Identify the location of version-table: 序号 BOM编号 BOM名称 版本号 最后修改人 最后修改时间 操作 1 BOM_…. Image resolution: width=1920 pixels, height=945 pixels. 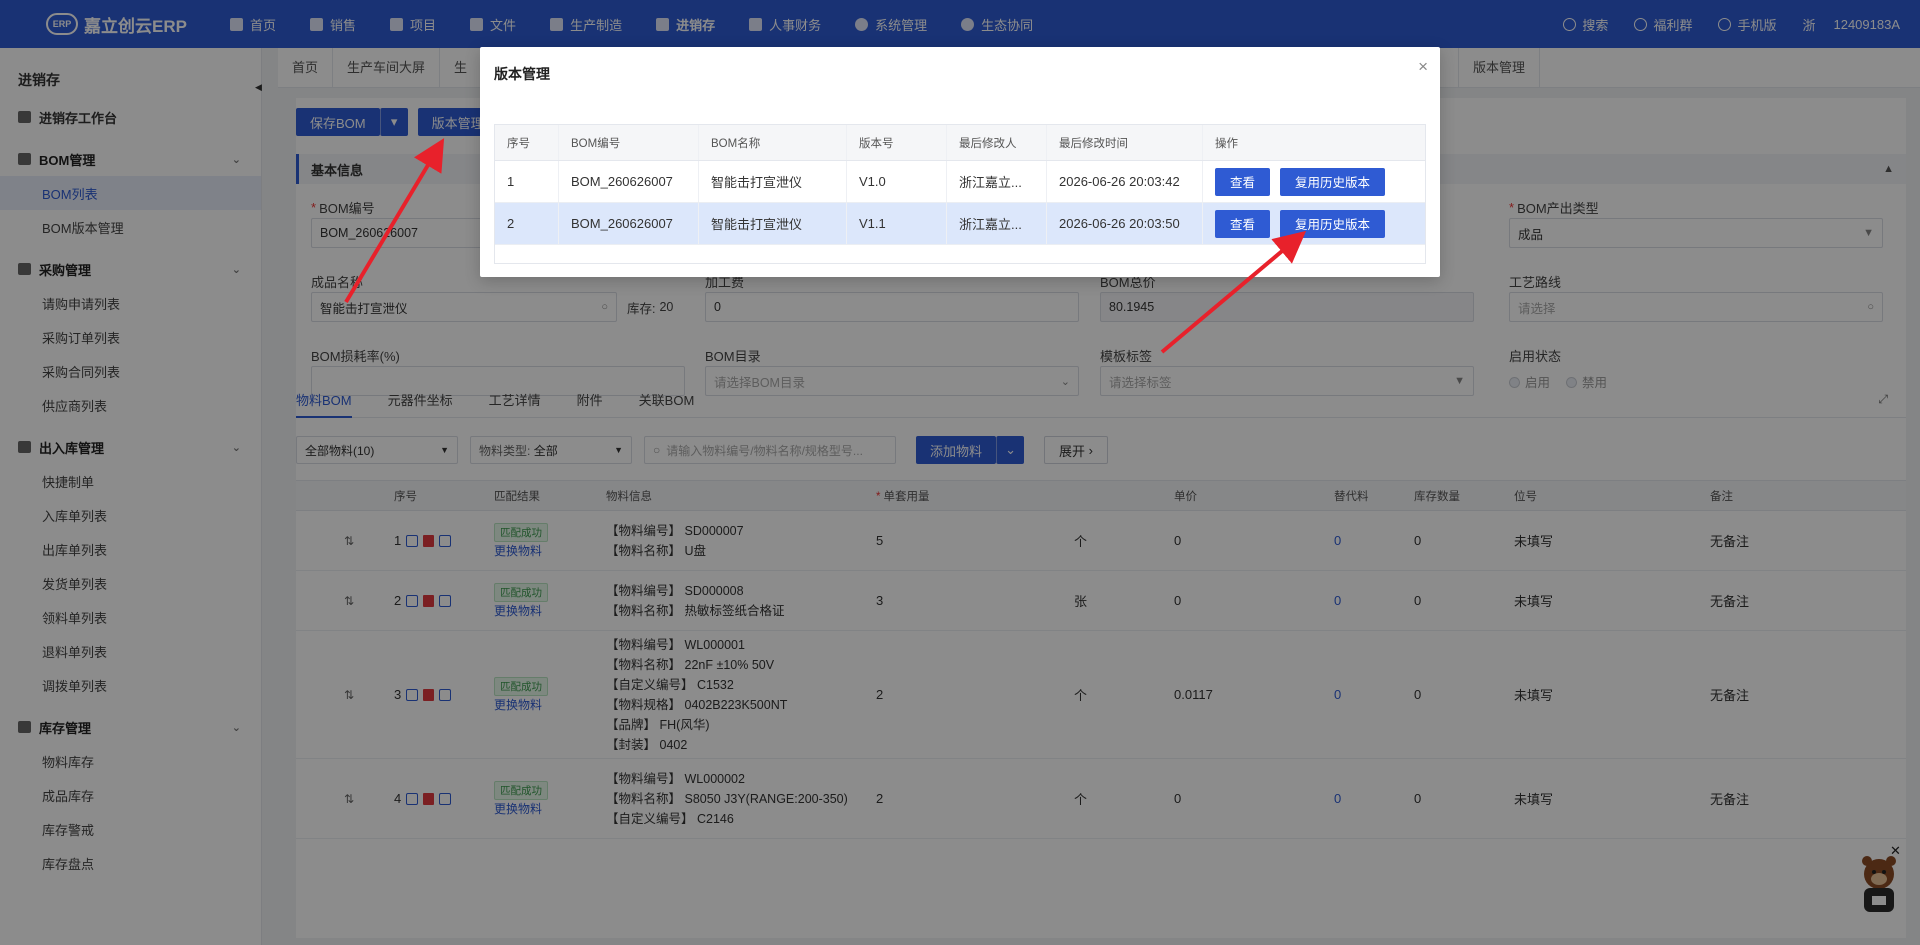
(960, 194).